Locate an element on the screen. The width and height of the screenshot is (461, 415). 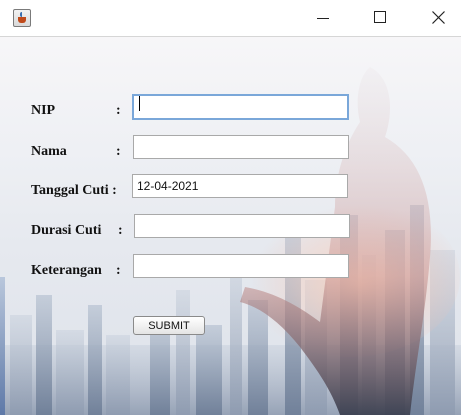
maximize-button is located at coordinates (380, 18).